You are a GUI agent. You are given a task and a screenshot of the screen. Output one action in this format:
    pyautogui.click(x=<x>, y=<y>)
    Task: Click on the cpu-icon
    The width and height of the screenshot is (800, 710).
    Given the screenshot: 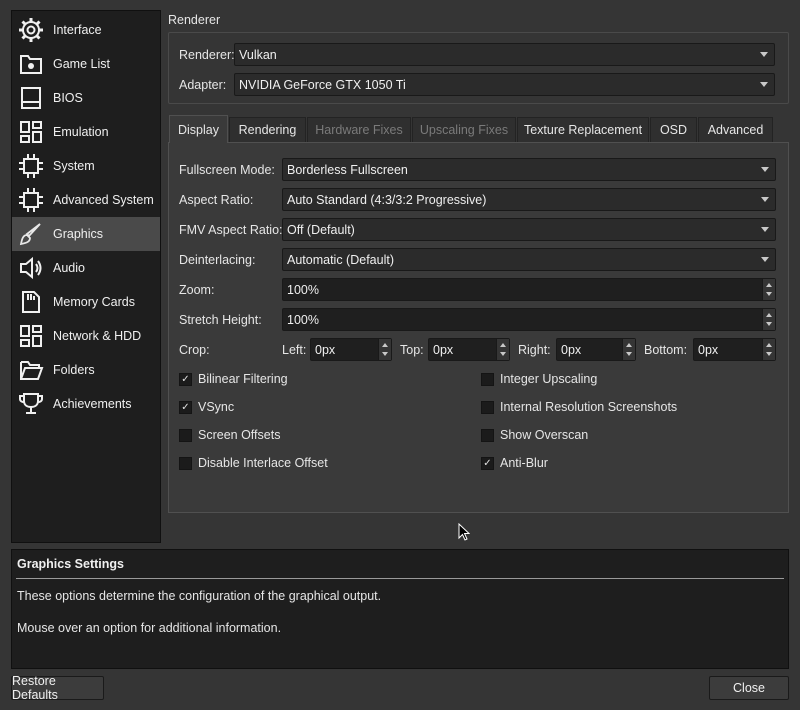 What is the action you would take?
    pyautogui.click(x=31, y=200)
    